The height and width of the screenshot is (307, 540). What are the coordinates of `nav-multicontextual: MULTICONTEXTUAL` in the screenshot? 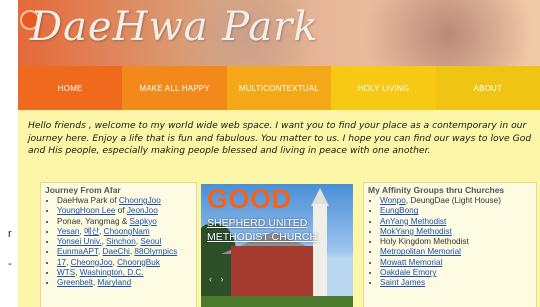 It's located at (279, 88).